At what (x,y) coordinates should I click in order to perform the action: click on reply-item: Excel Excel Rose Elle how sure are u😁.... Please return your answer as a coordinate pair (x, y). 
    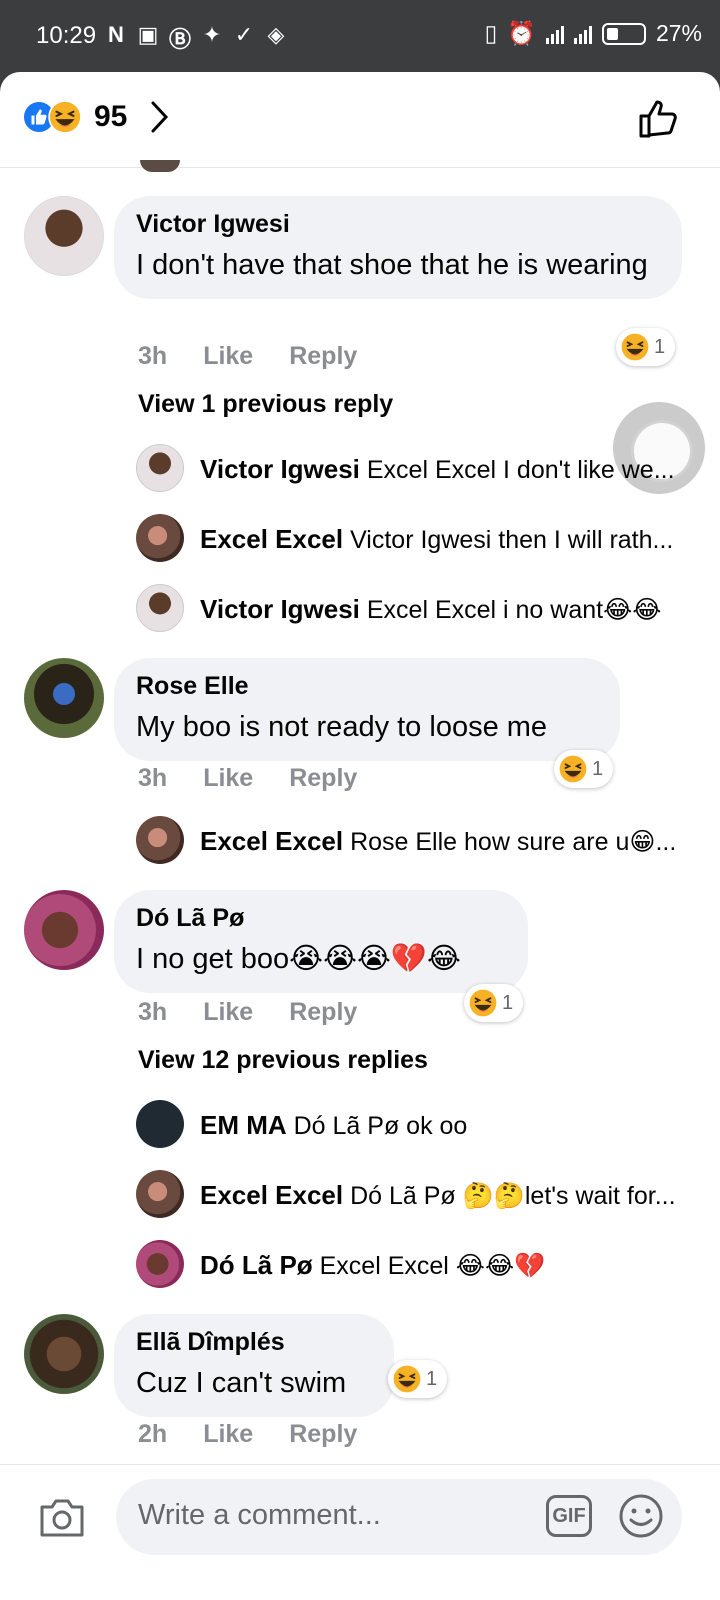
    Looking at the image, I should click on (440, 841).